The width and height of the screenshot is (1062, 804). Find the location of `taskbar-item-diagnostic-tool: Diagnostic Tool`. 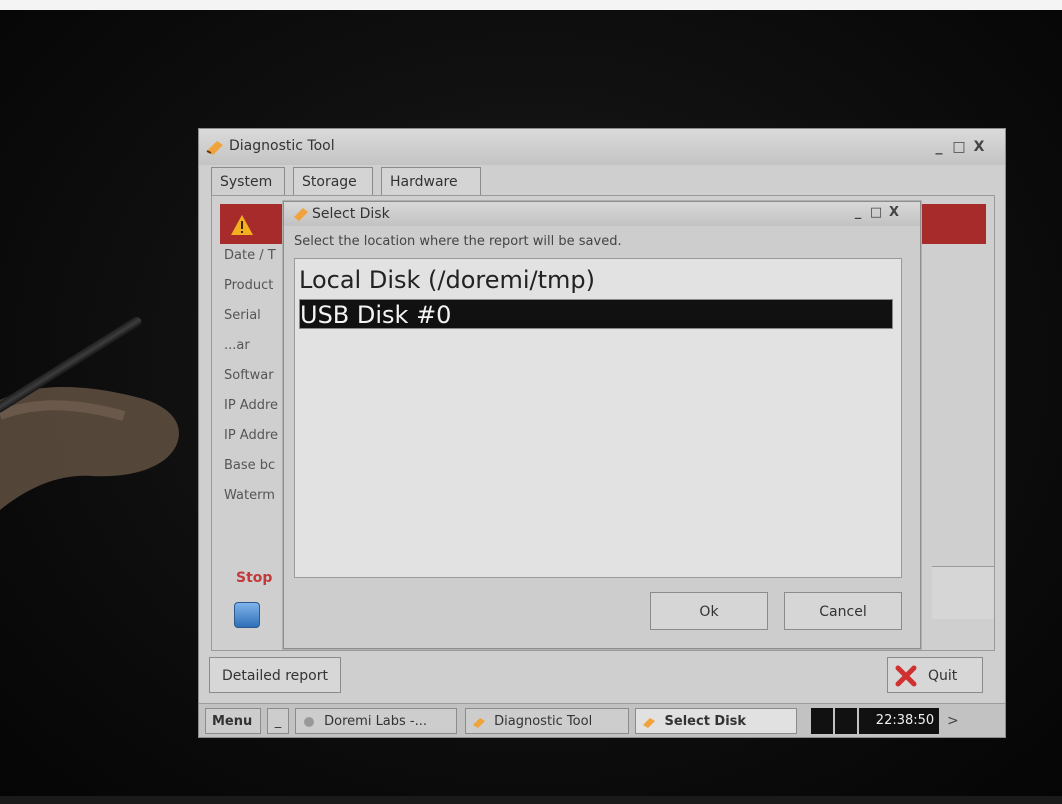

taskbar-item-diagnostic-tool: Diagnostic Tool is located at coordinates (547, 721).